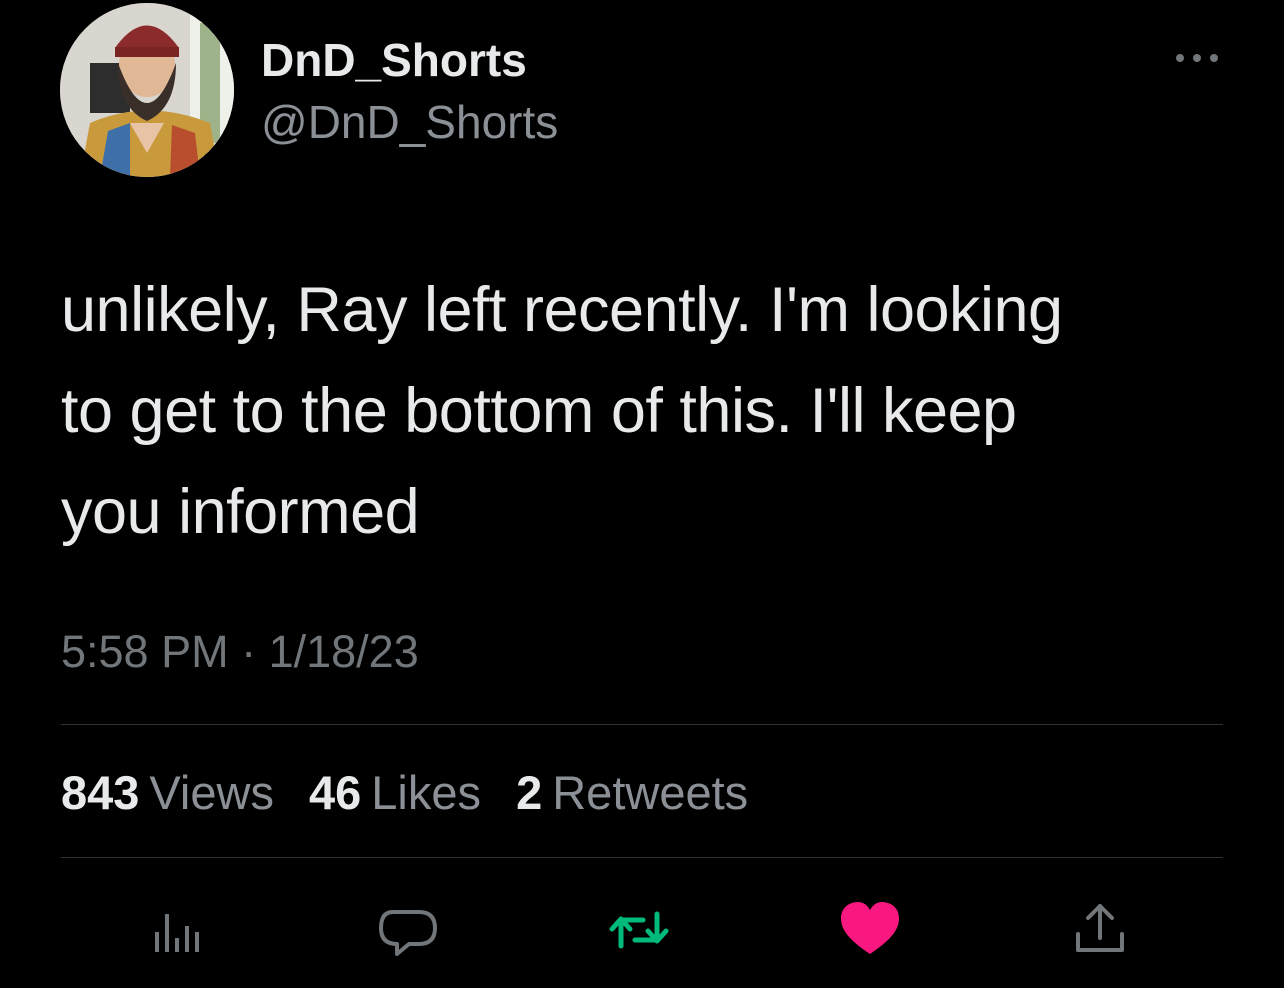 The height and width of the screenshot is (988, 1284). I want to click on tweet-text-line: to get to the bottom of this. I'll keep, so click(539, 411).